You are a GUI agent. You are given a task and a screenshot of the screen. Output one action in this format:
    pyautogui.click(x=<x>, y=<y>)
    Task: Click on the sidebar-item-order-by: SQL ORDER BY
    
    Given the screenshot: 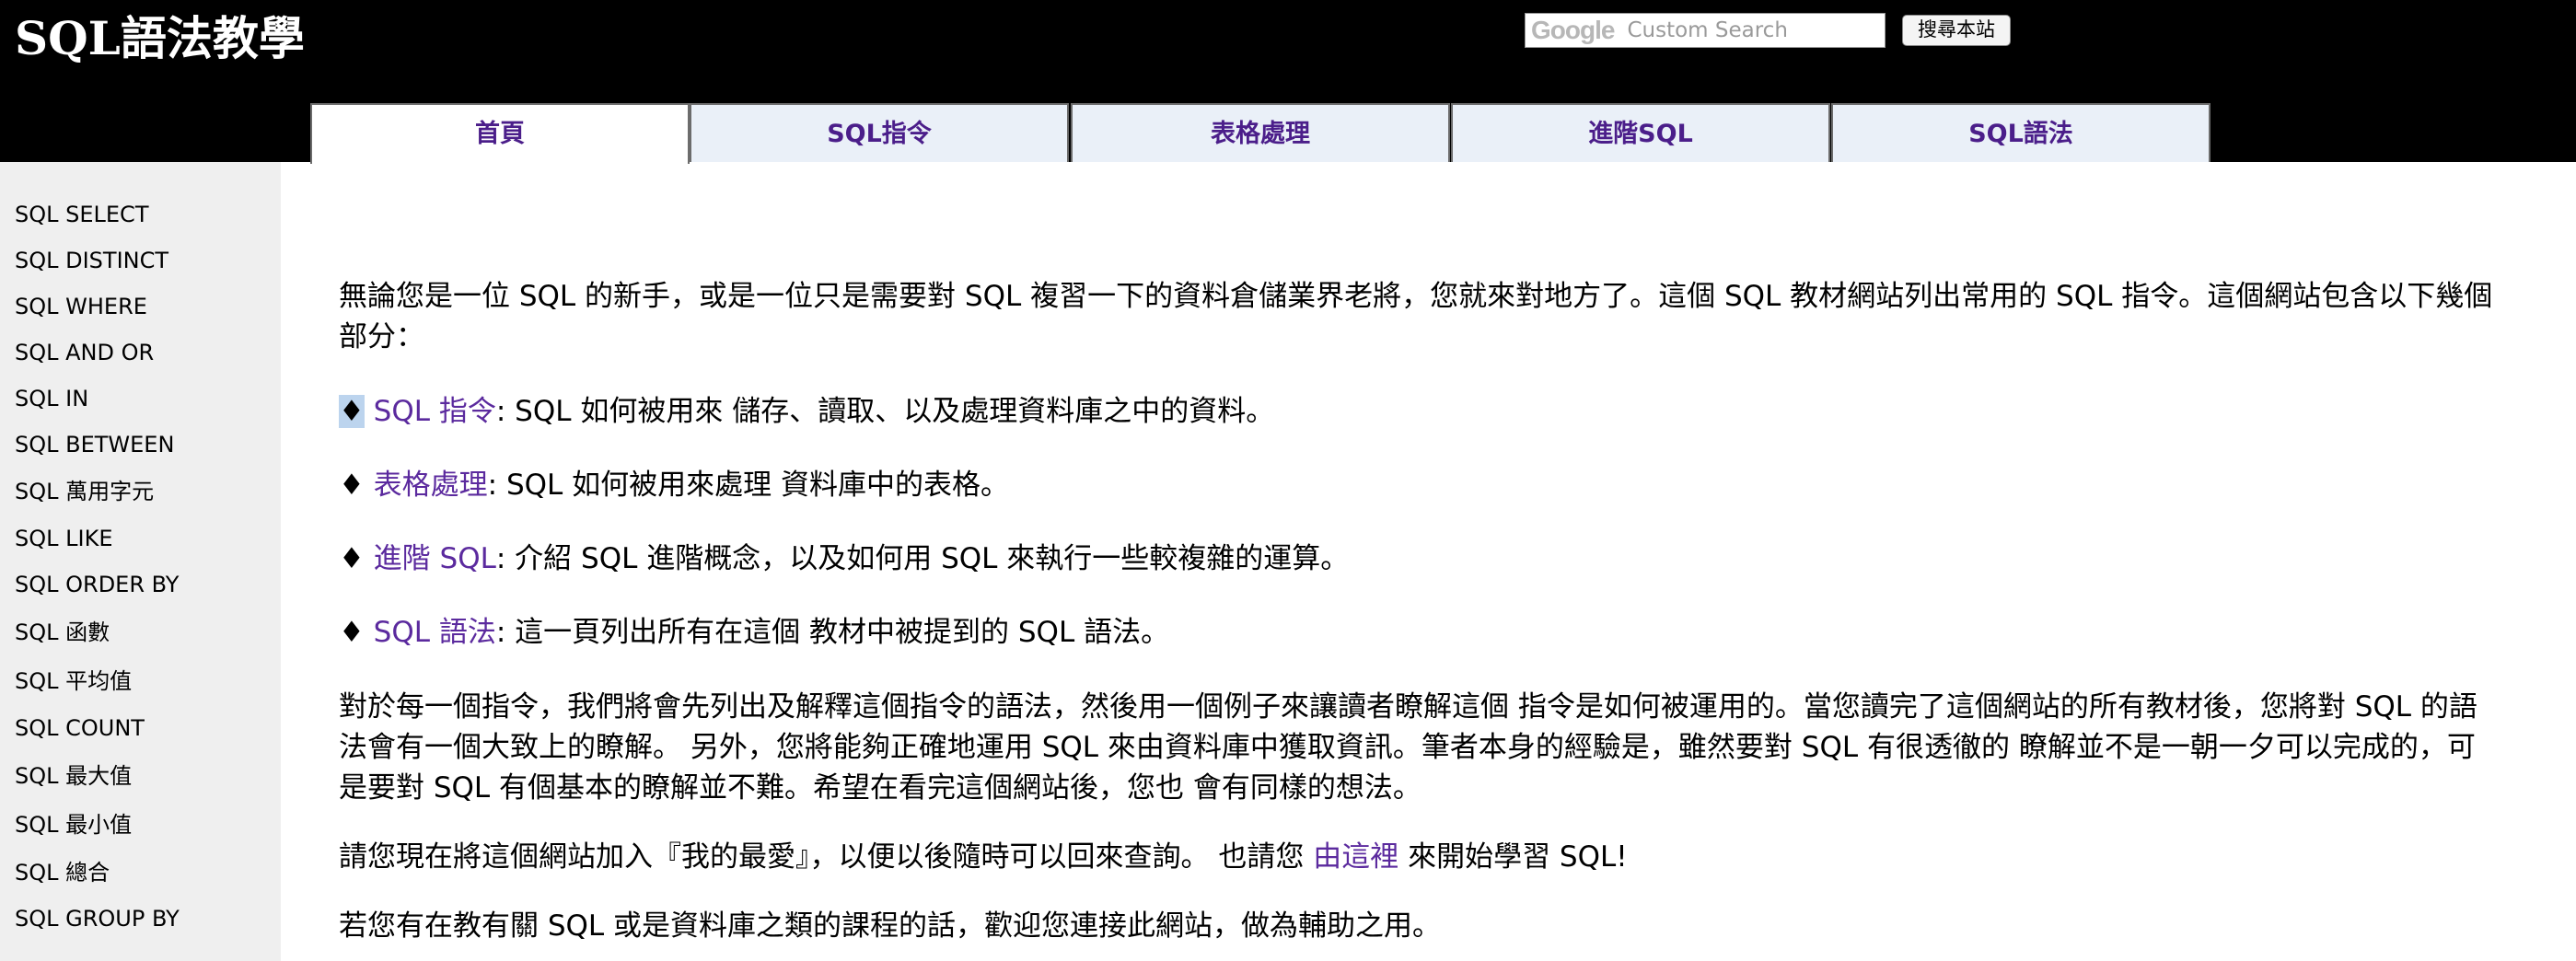 What is the action you would take?
    pyautogui.click(x=97, y=584)
    